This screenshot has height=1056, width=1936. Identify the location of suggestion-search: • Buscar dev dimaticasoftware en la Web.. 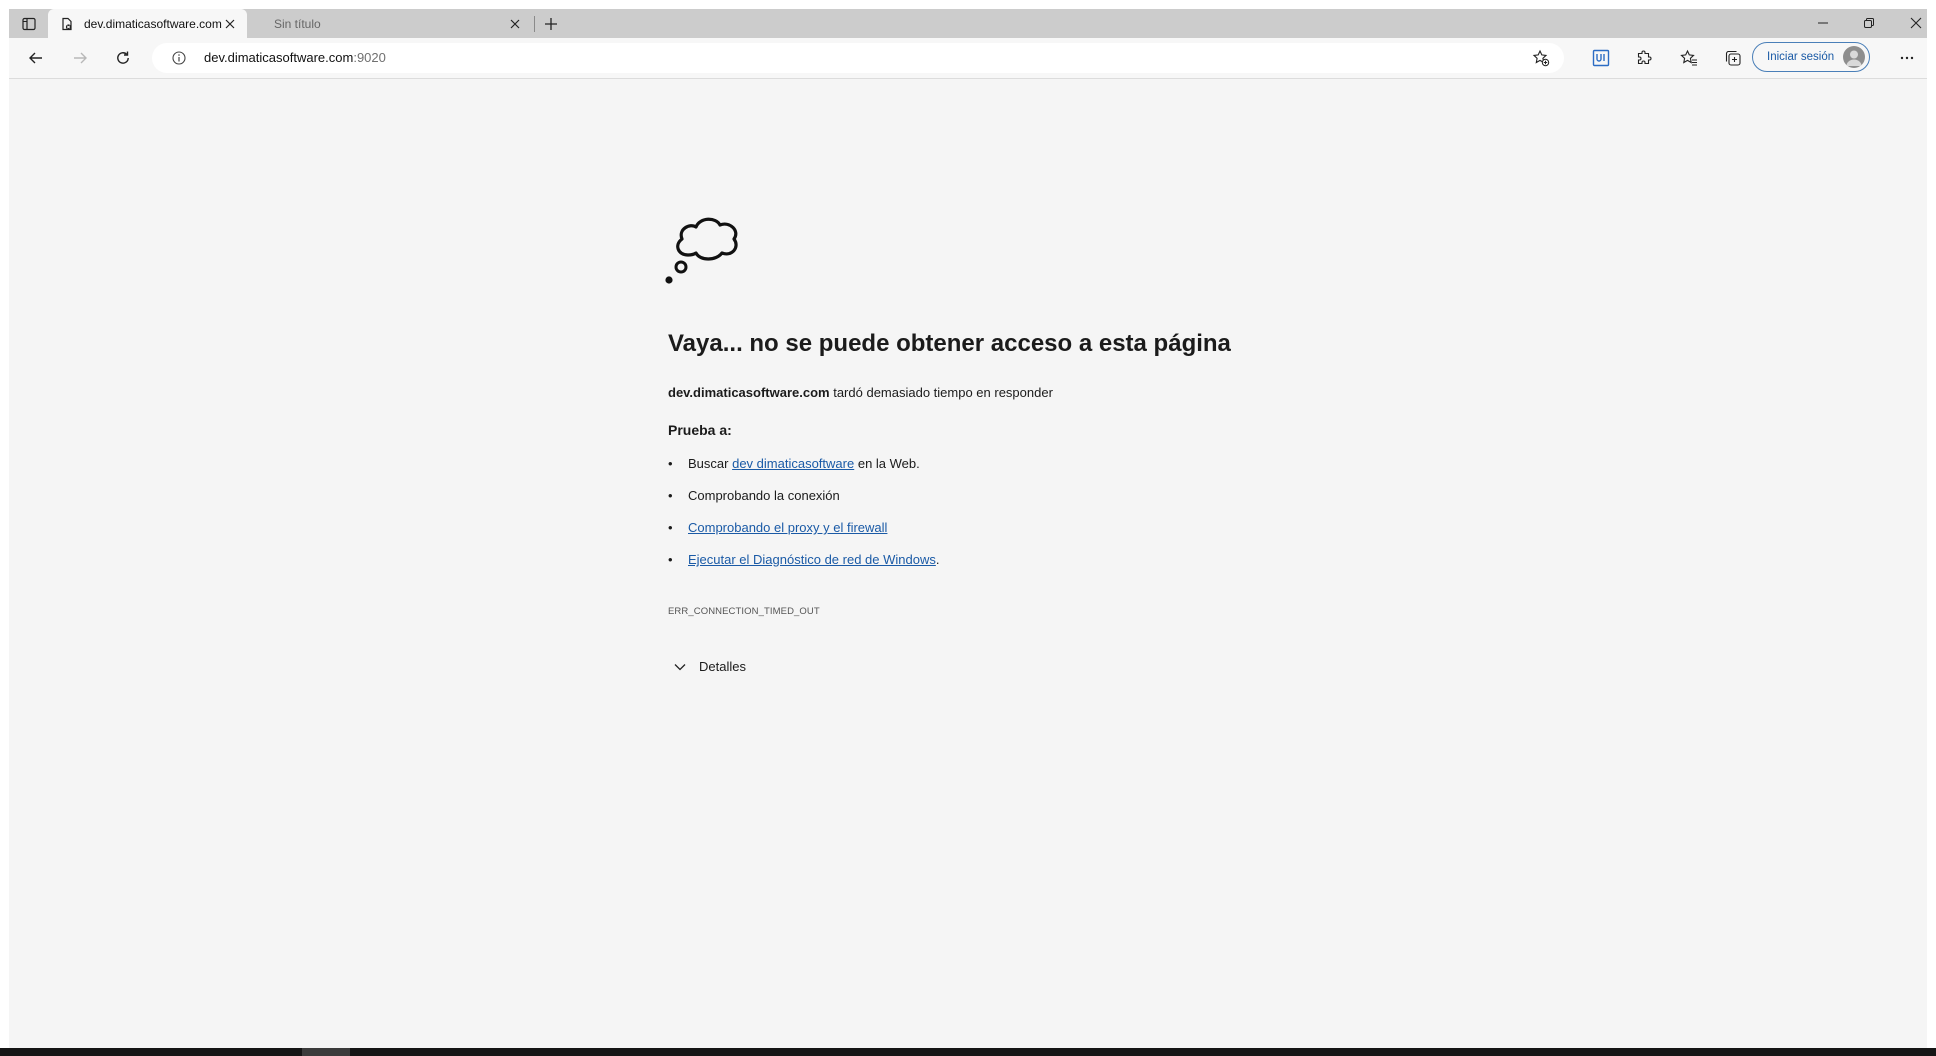
(794, 463).